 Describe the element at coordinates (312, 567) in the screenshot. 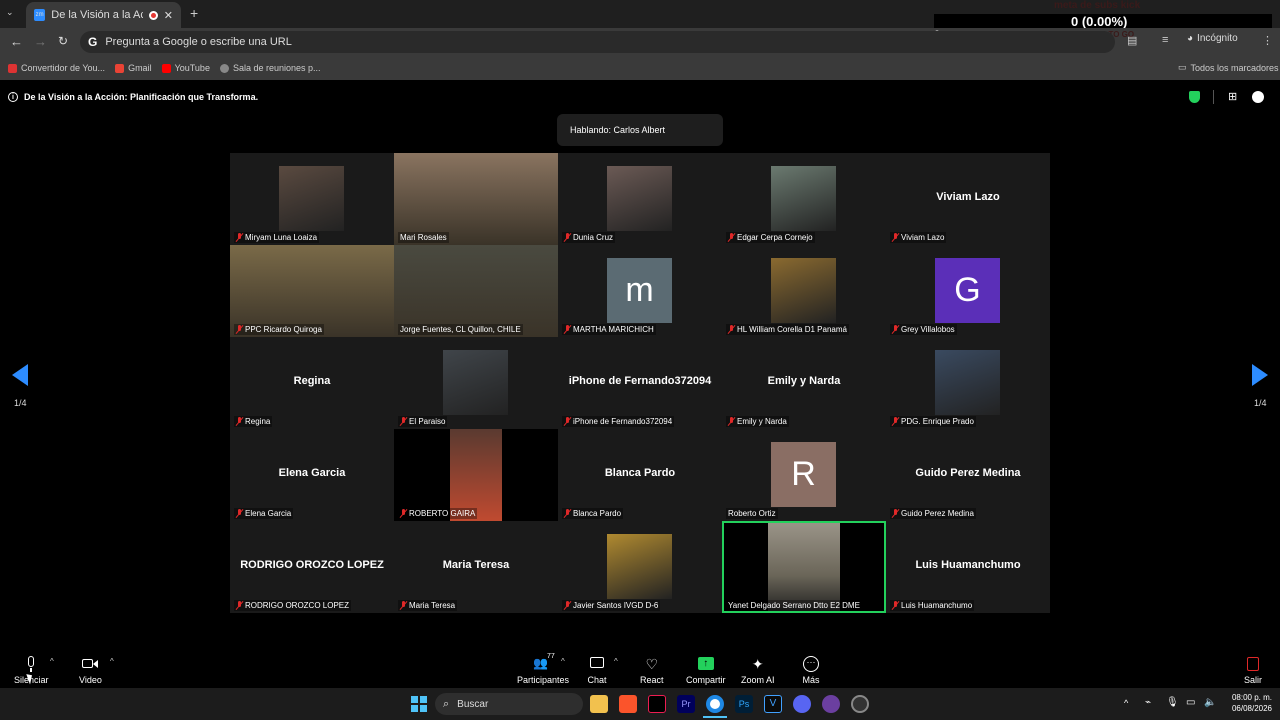

I see `participant-tile: RODRIGO OROZCO LOPEZ RODRIGO OROZCO LOPEZ` at that location.